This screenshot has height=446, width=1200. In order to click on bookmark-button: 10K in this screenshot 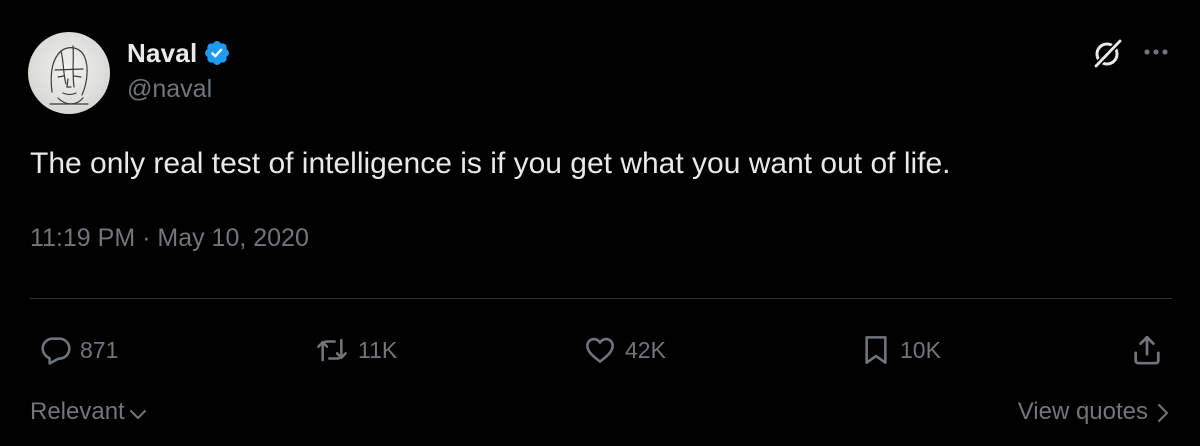, I will do `click(900, 350)`.